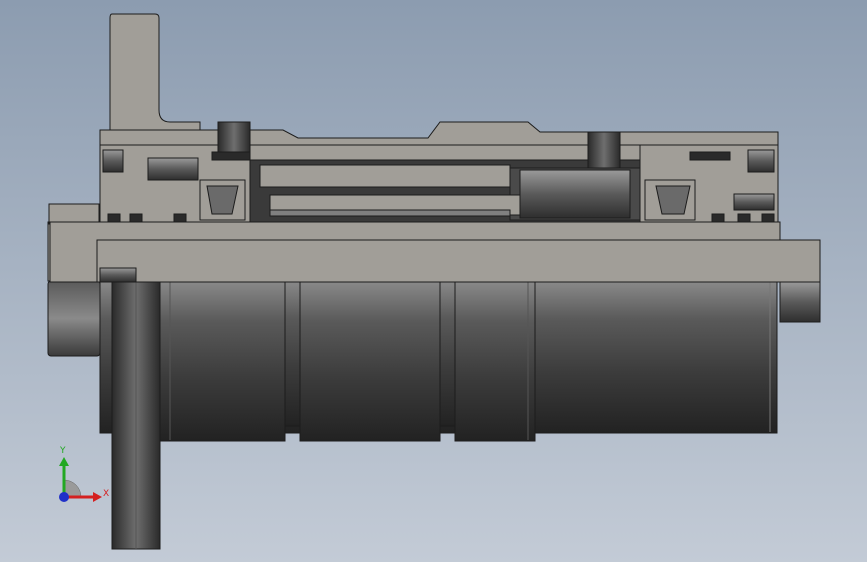 The width and height of the screenshot is (867, 562). Describe the element at coordinates (84, 474) in the screenshot. I see `coordinate-triad: Y X` at that location.